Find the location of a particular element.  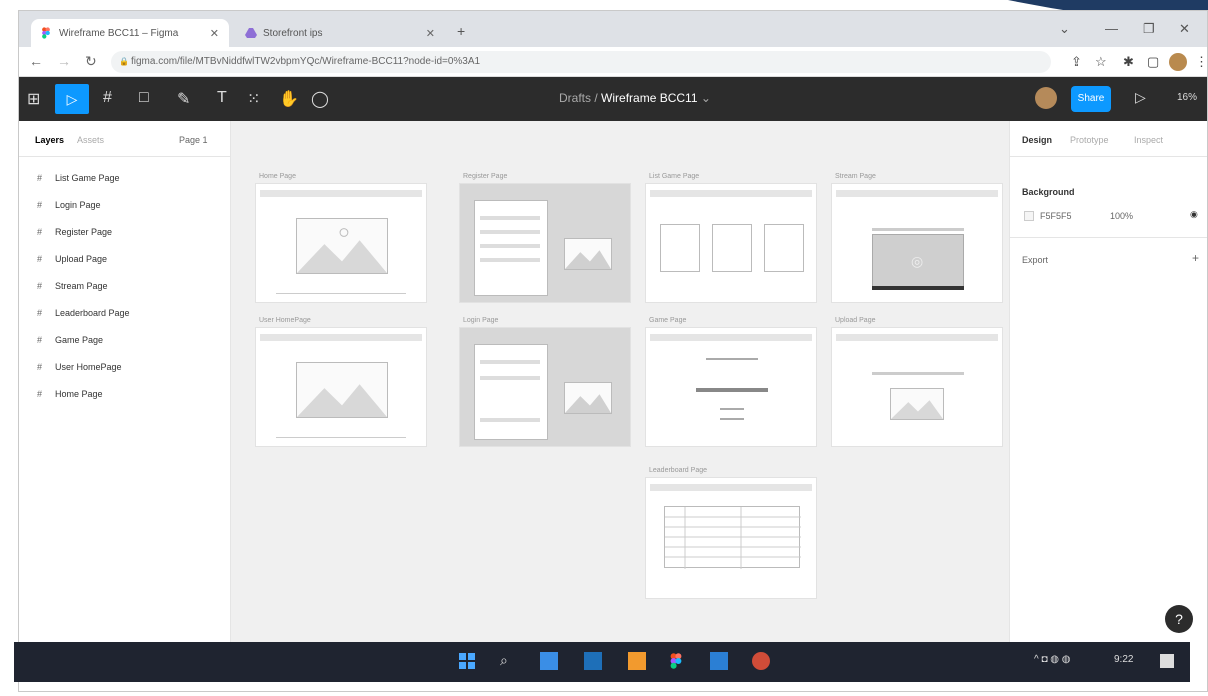

layer-user-homepage: # User HomePage is located at coordinates (79, 367).